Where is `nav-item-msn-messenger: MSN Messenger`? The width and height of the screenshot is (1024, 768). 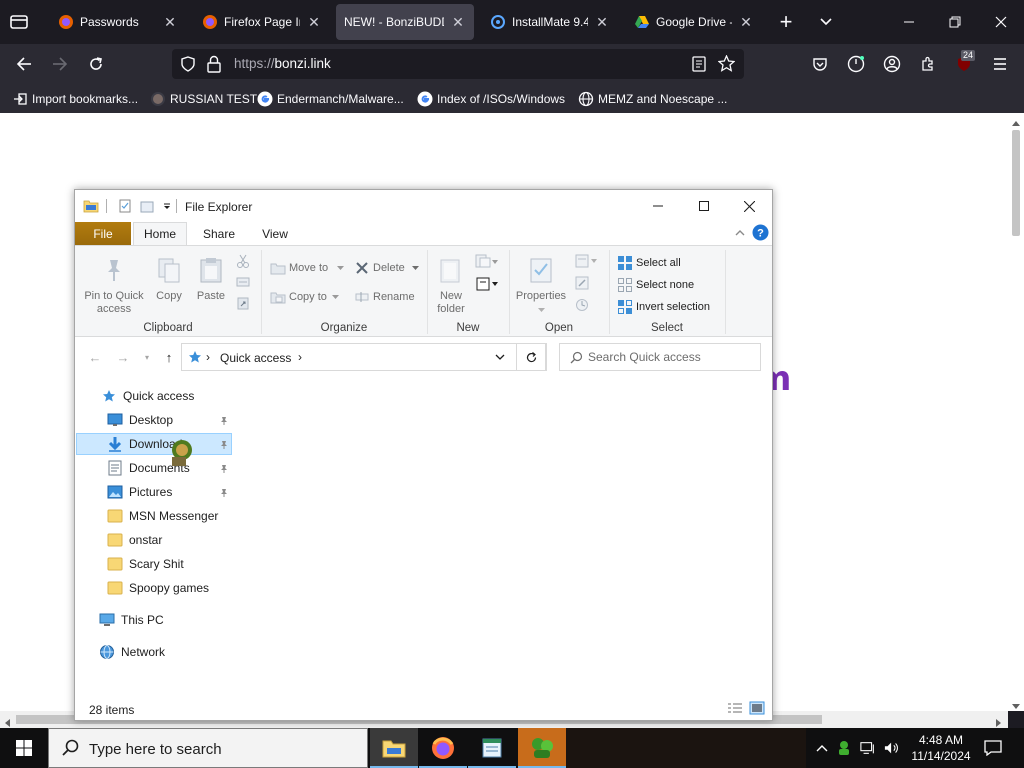
nav-item-msn-messenger: MSN Messenger is located at coordinates (169, 516).